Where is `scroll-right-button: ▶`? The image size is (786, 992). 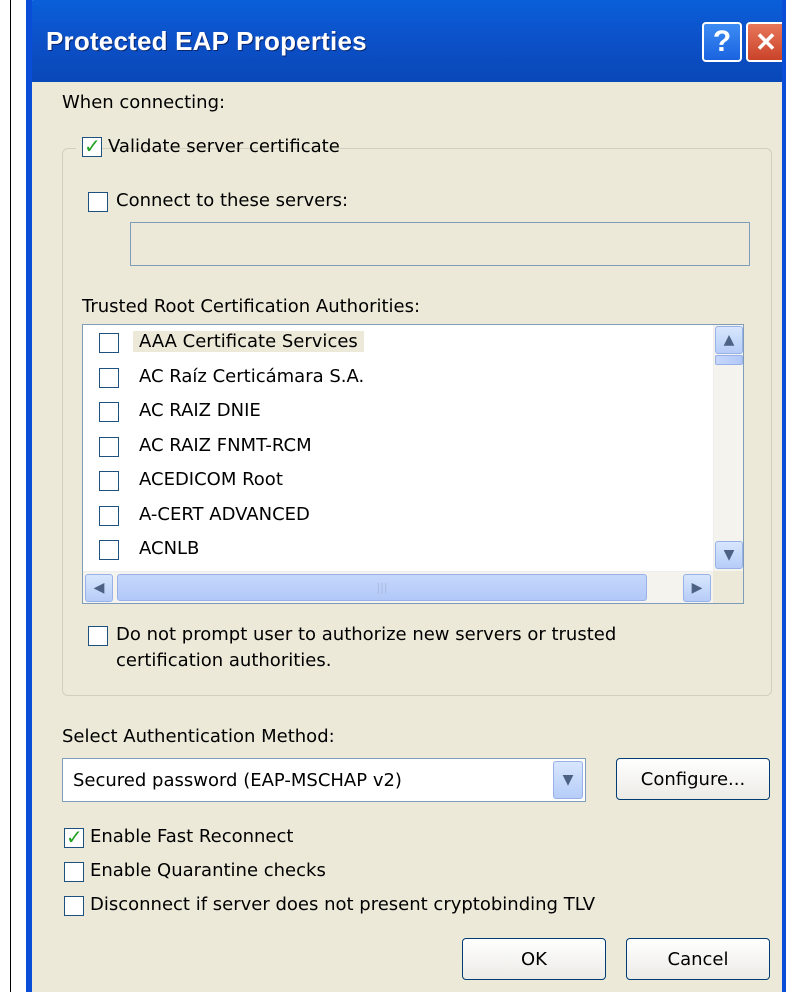 scroll-right-button: ▶ is located at coordinates (697, 588).